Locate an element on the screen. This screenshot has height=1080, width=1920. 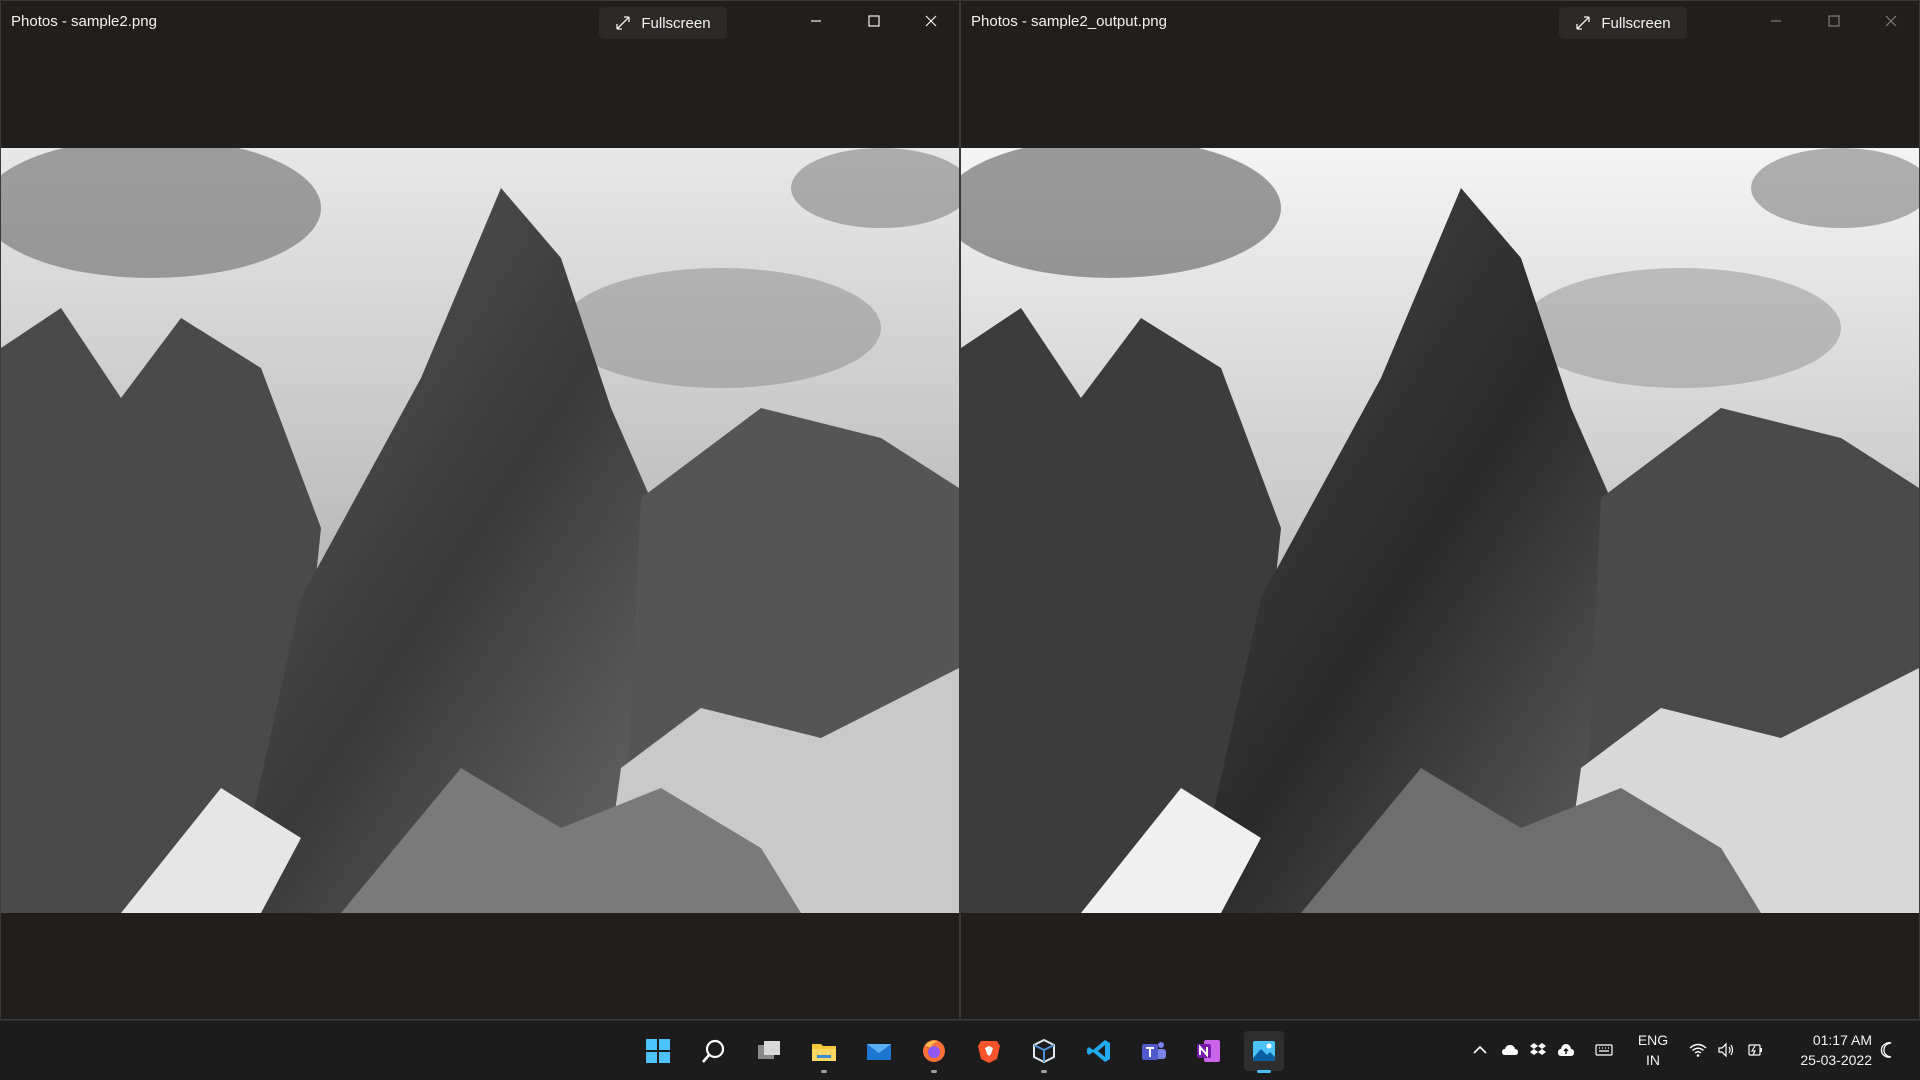
tray-focus-assist is located at coordinates (1888, 1050).